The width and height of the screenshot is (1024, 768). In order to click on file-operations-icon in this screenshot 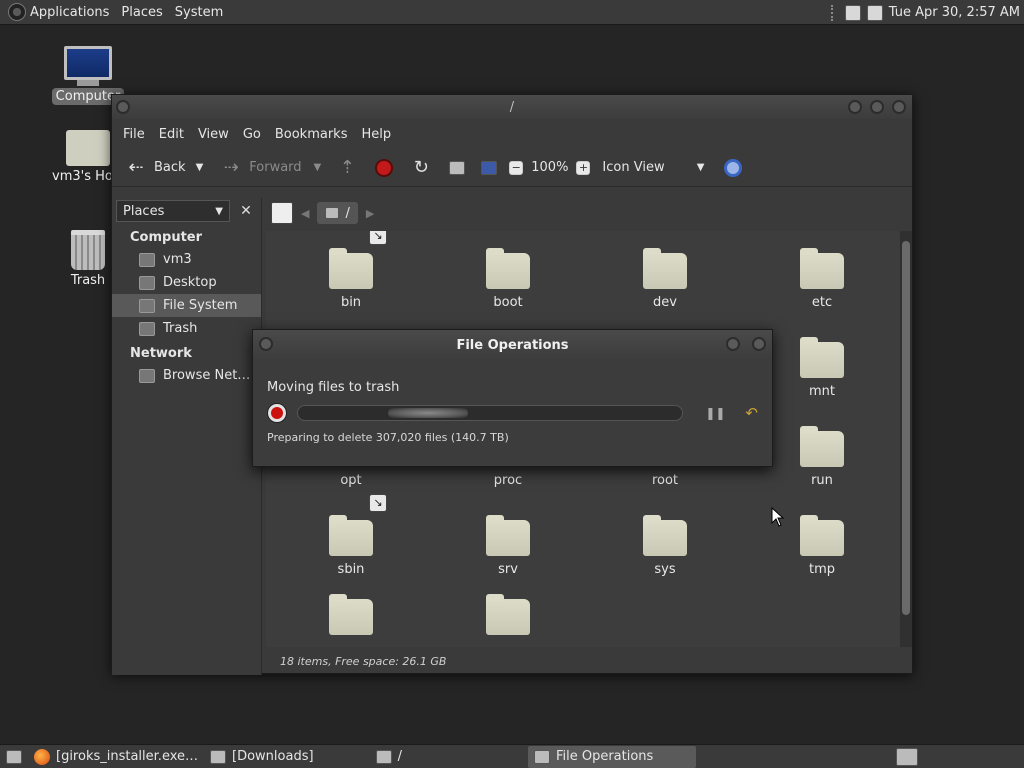, I will do `click(541, 756)`.